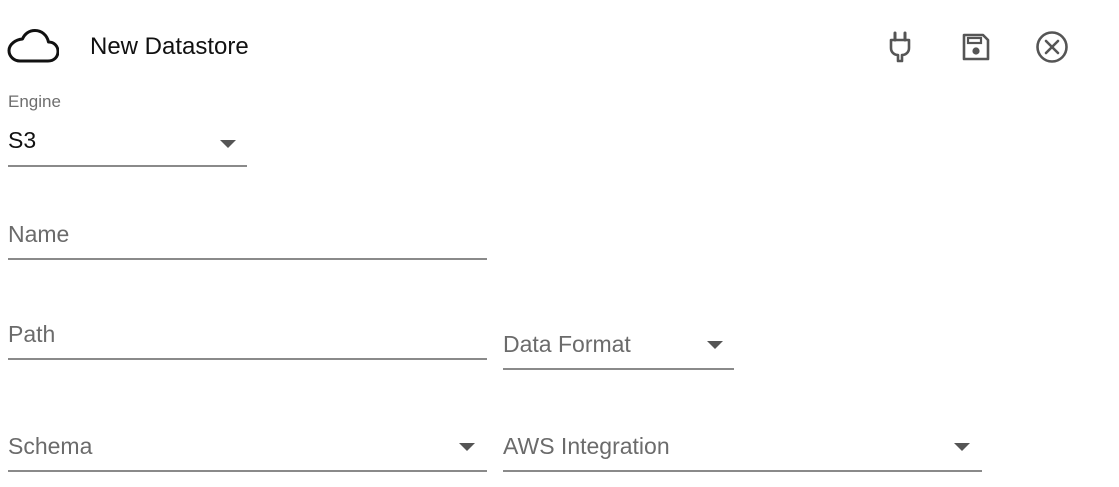  What do you see at coordinates (22, 140) in the screenshot?
I see `engine-value: S3` at bounding box center [22, 140].